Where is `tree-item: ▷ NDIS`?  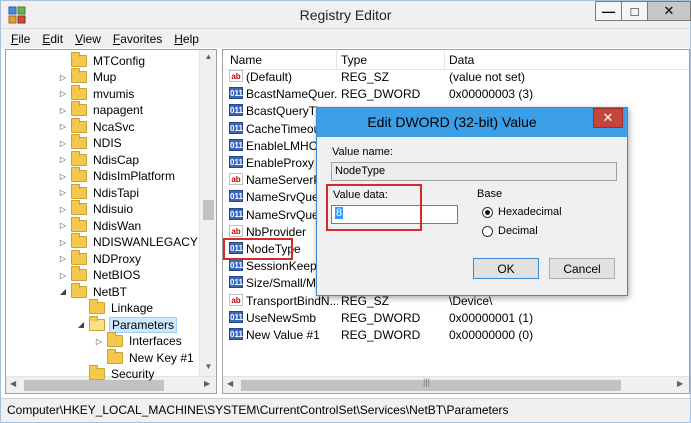
tree-item: ▷ NDIS is located at coordinates (91, 143).